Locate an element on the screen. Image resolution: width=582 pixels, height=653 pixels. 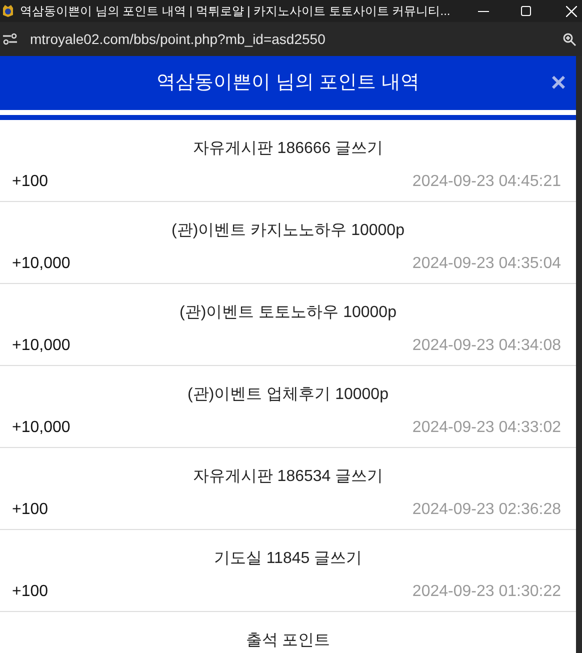
site-logo-icon is located at coordinates (8, 11).